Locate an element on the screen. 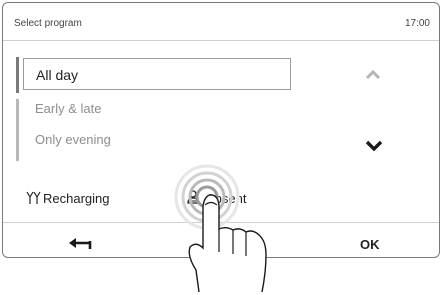  absent-button: Absent is located at coordinates (240, 198).